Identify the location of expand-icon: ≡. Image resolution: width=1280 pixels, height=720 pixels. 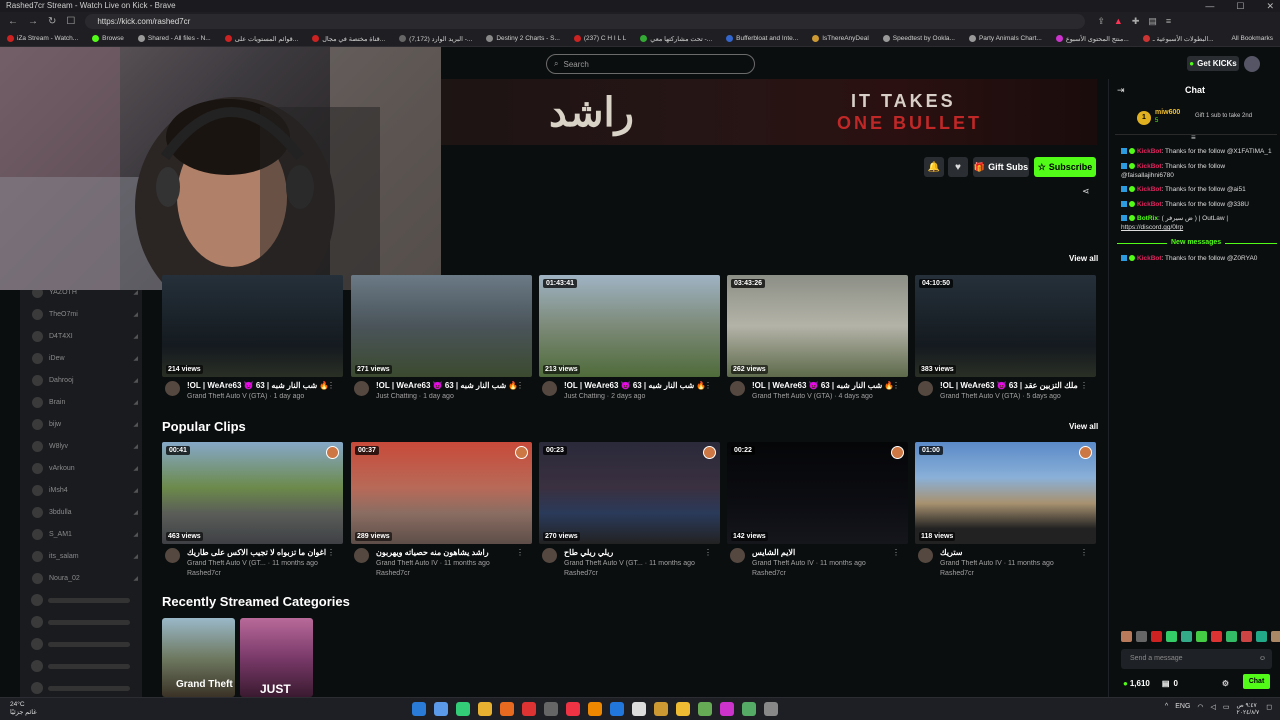
(1193, 137).